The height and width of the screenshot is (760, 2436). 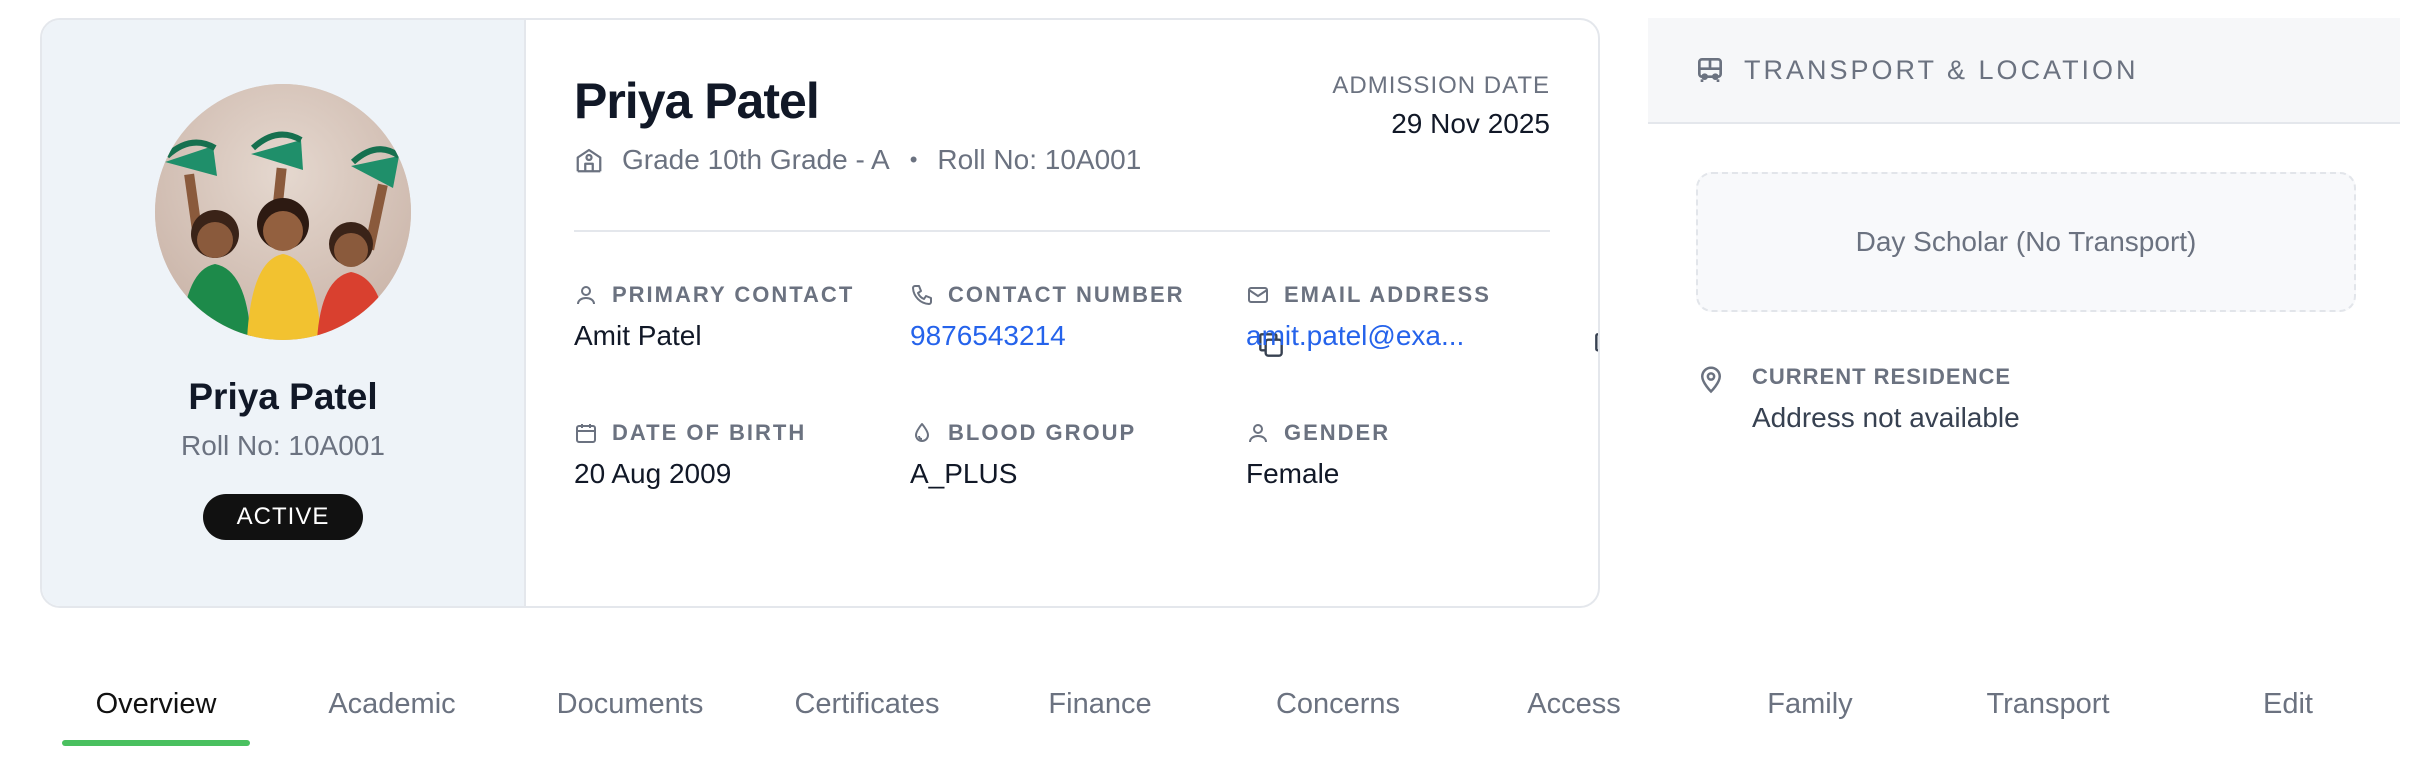 I want to click on grade-text: Grade 10th Grade - A, so click(x=756, y=159).